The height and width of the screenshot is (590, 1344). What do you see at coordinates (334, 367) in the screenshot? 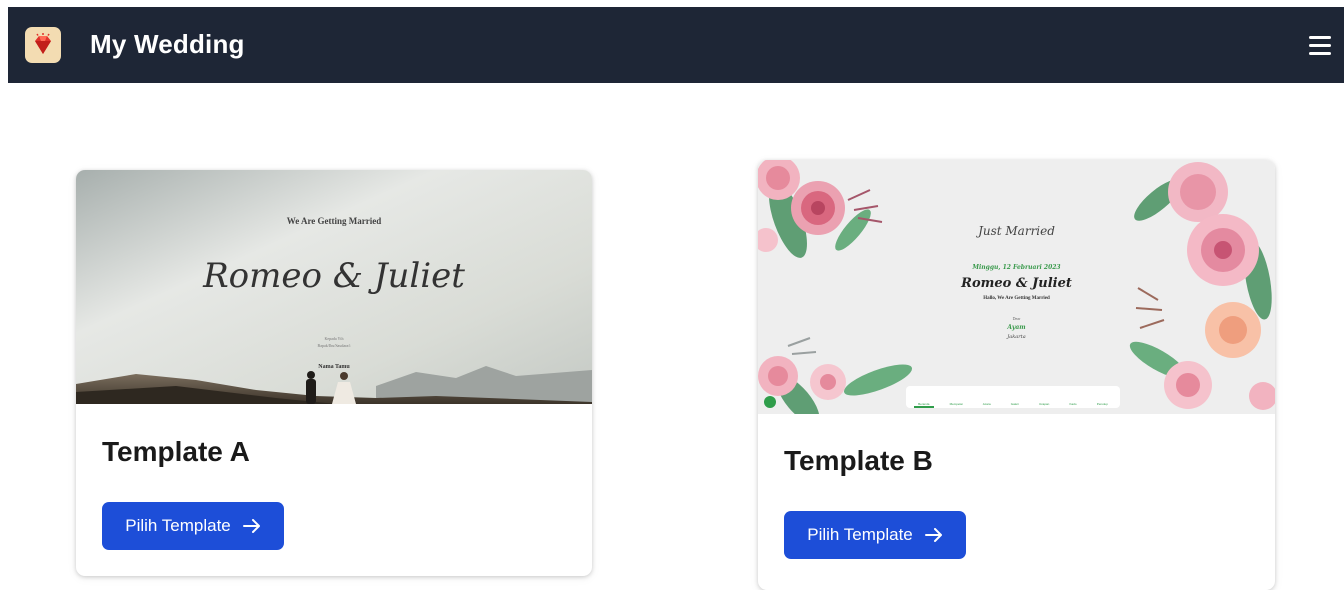
I see `preview-guest: Nama Tamu` at bounding box center [334, 367].